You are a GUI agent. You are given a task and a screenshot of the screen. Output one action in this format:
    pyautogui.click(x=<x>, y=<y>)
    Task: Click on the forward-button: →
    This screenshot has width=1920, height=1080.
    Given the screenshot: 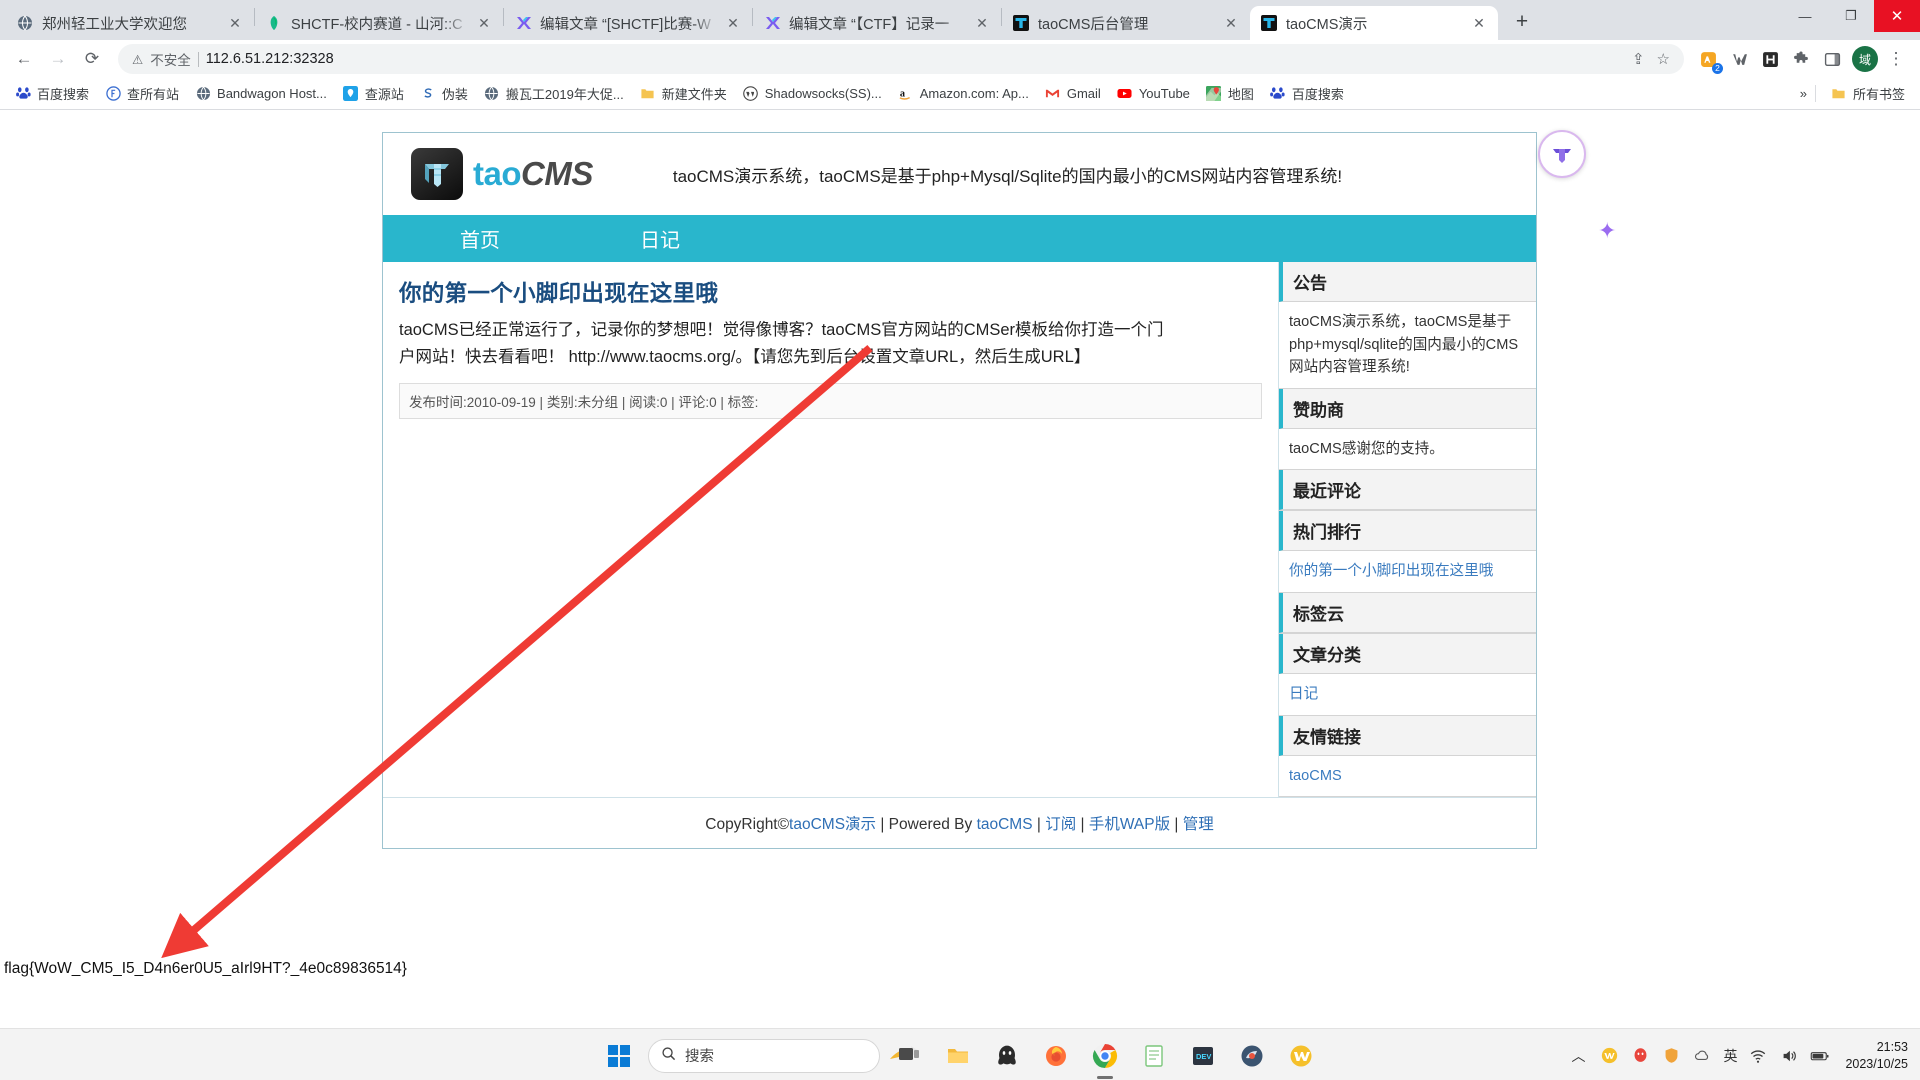 What is the action you would take?
    pyautogui.click(x=58, y=59)
    